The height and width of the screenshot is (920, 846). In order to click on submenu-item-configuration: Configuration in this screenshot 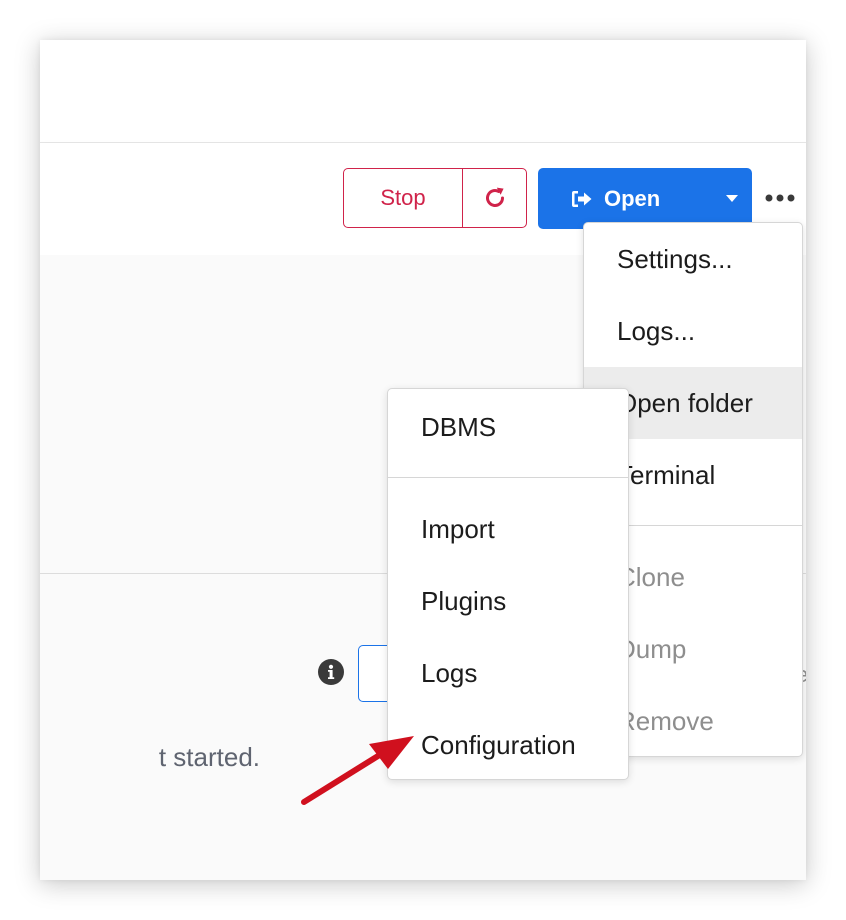, I will do `click(508, 745)`.